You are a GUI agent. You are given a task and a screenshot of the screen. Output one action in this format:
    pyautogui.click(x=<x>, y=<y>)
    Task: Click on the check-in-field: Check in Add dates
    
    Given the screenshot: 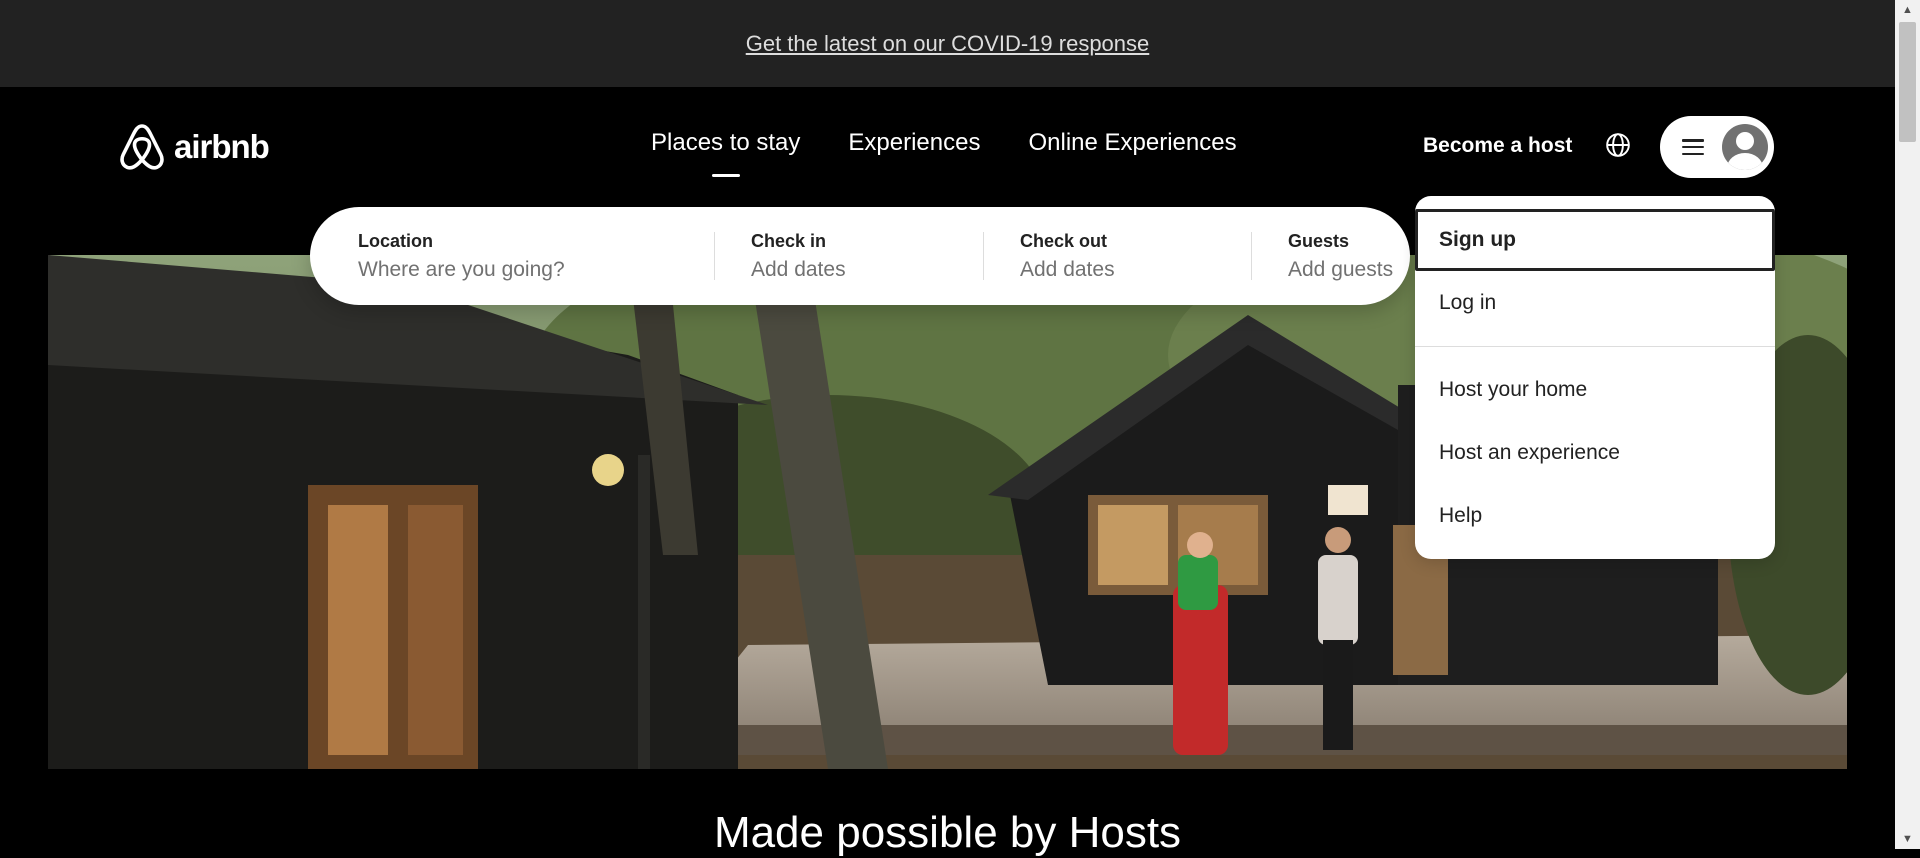 What is the action you would take?
    pyautogui.click(x=798, y=256)
    